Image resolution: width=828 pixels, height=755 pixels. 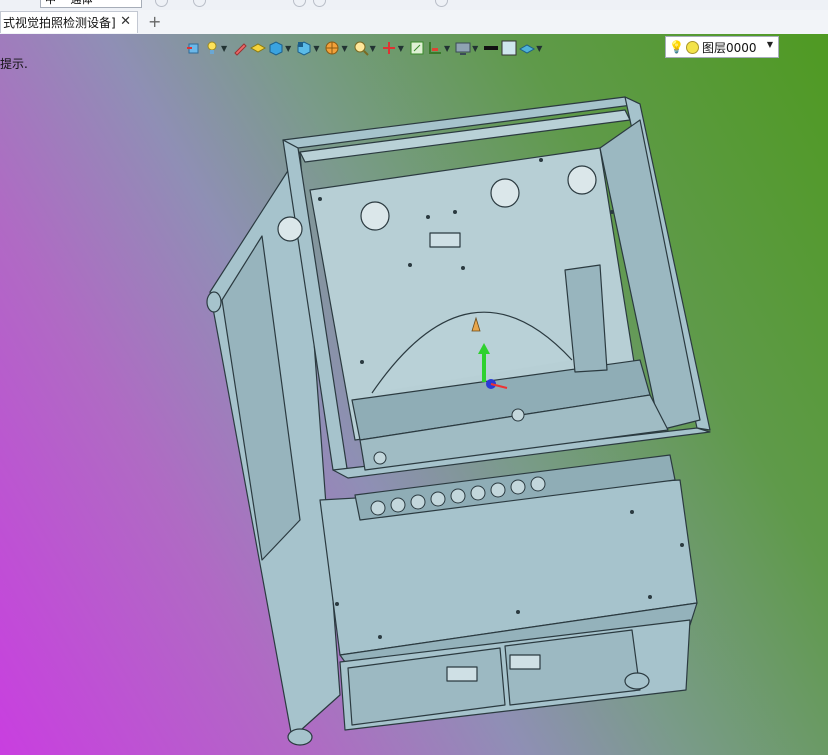 I want to click on redo-icon, so click(x=199, y=3).